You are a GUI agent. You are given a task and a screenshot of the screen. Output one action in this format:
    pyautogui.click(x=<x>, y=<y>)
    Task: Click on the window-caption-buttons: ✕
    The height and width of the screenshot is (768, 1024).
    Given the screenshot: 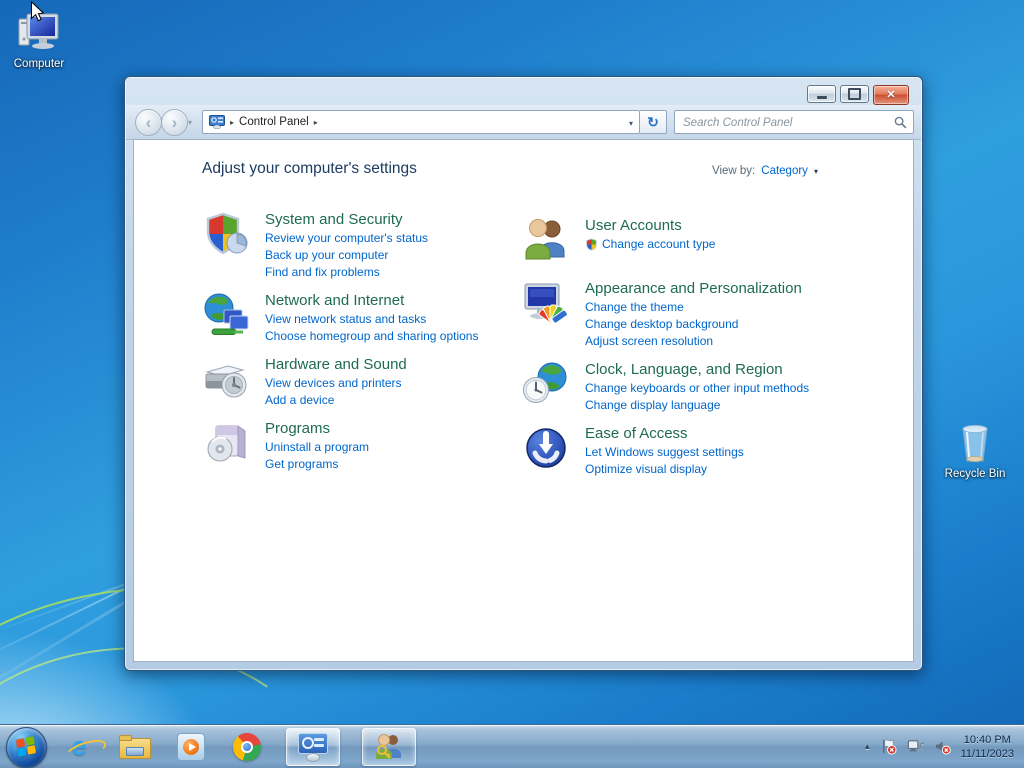 What is the action you would take?
    pyautogui.click(x=858, y=95)
    